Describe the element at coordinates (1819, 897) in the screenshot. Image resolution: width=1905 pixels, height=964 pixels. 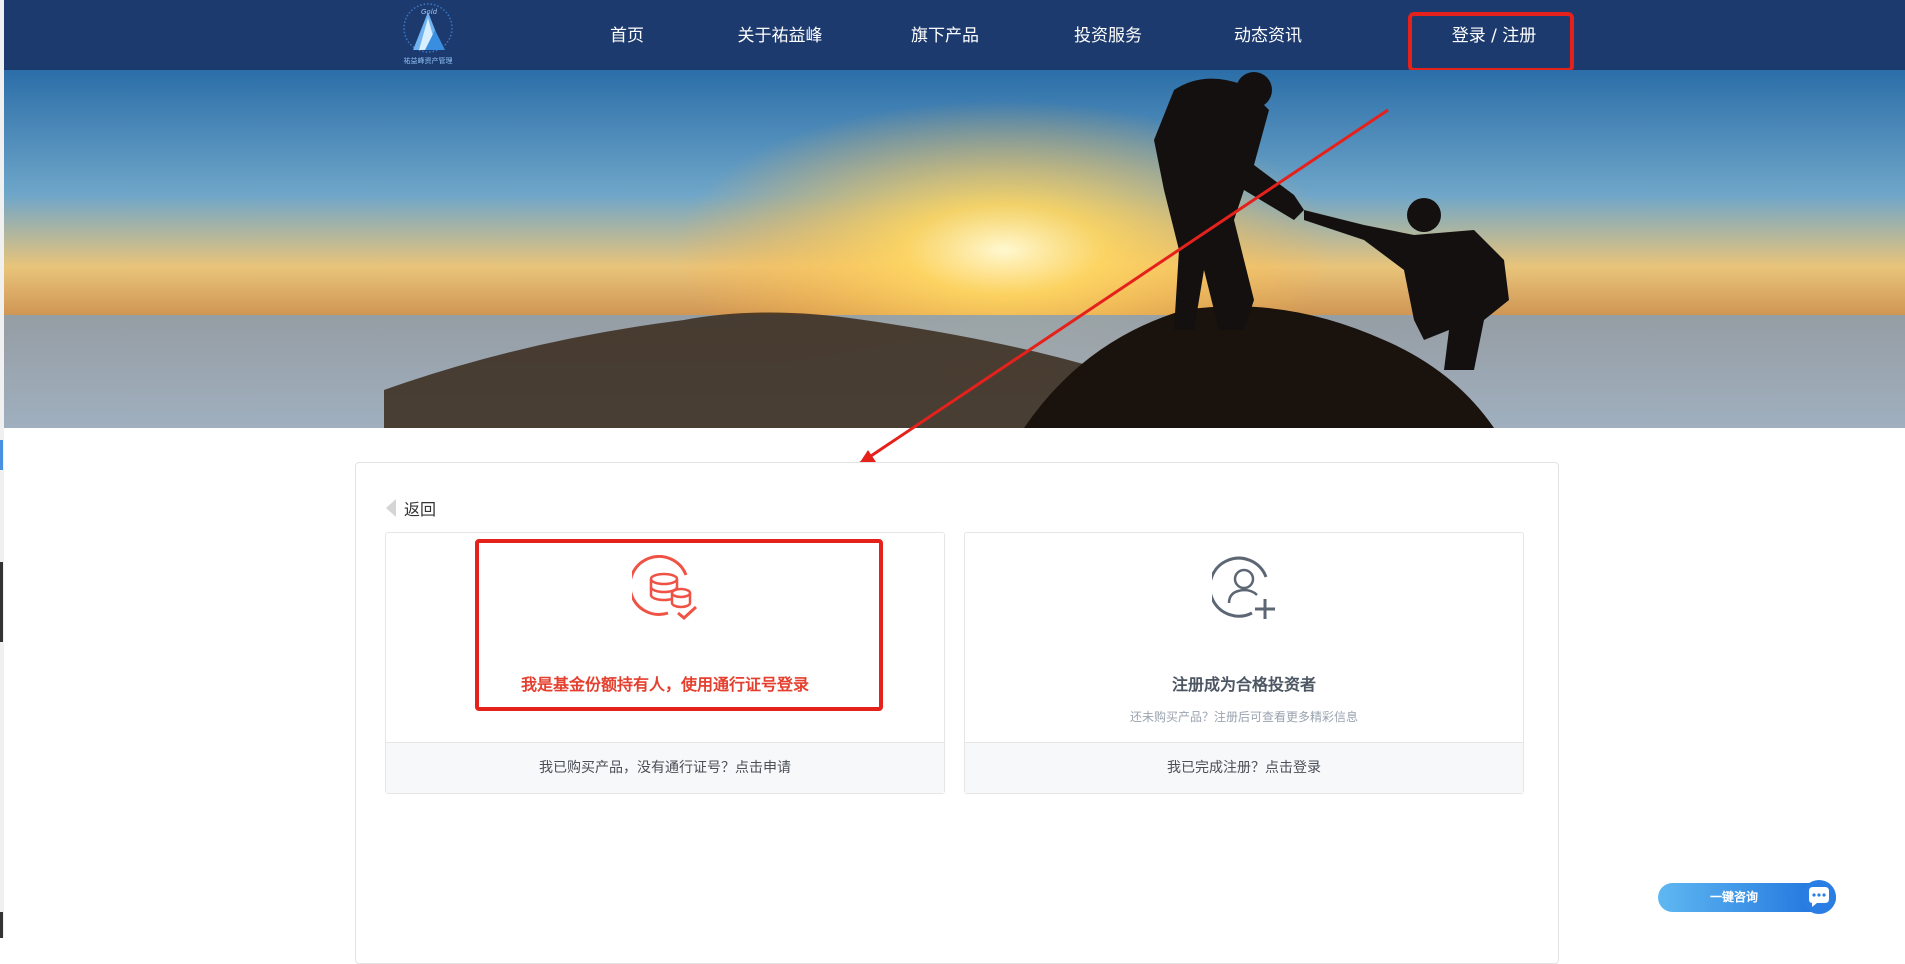
I see `chat-bubble-icon` at that location.